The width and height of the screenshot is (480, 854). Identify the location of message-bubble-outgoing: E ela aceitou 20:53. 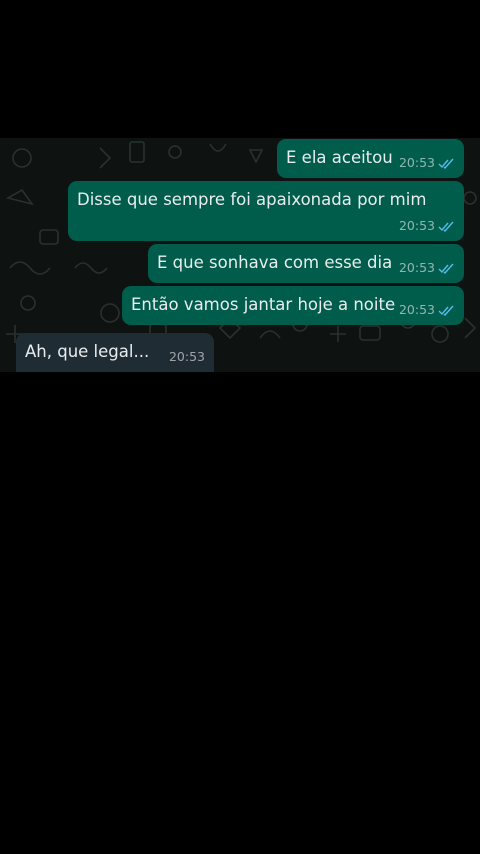
(370, 158).